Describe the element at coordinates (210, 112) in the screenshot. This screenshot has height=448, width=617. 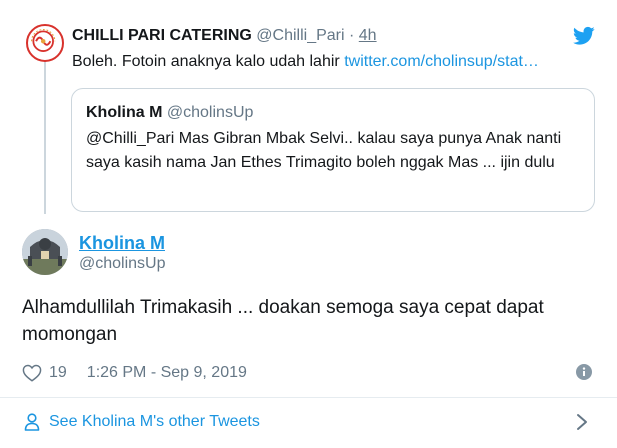
I see `quoted-author-handle: @cholinsUp` at that location.